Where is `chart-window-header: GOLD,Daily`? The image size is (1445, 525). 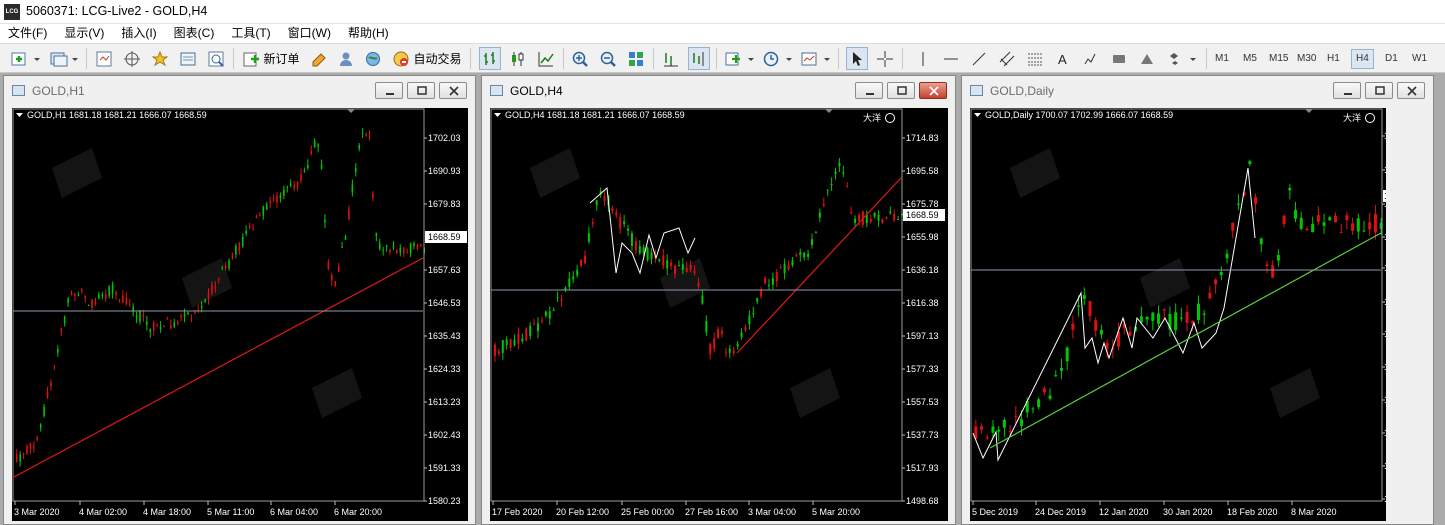
chart-window-header: GOLD,Daily is located at coordinates (1197, 90).